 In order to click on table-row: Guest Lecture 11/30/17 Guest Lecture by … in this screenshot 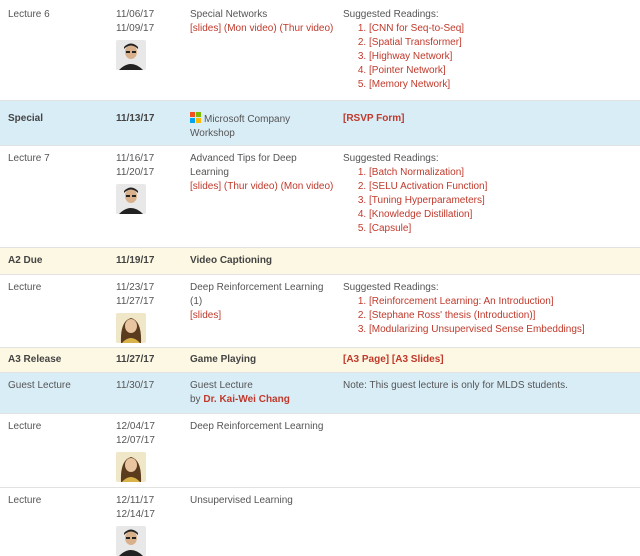, I will do `click(320, 393)`.